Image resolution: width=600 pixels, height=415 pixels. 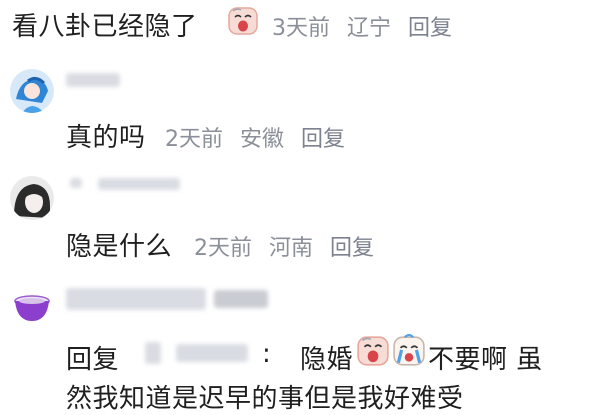 What do you see at coordinates (301, 28) in the screenshot?
I see `comment-time: 3天前` at bounding box center [301, 28].